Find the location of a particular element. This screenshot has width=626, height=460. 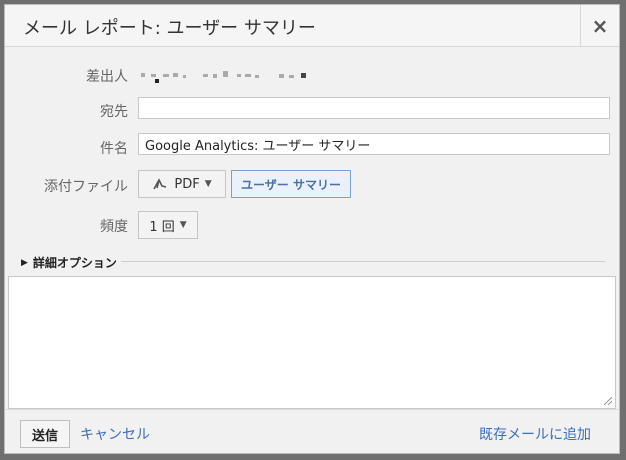

acrobat-icon is located at coordinates (160, 184).